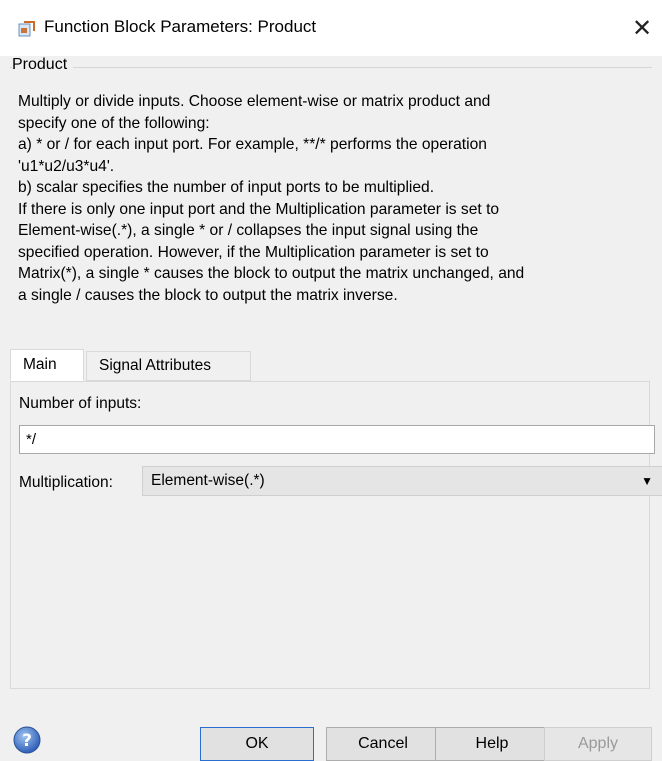 Image resolution: width=662 pixels, height=761 pixels. I want to click on ok-button: OK, so click(257, 744).